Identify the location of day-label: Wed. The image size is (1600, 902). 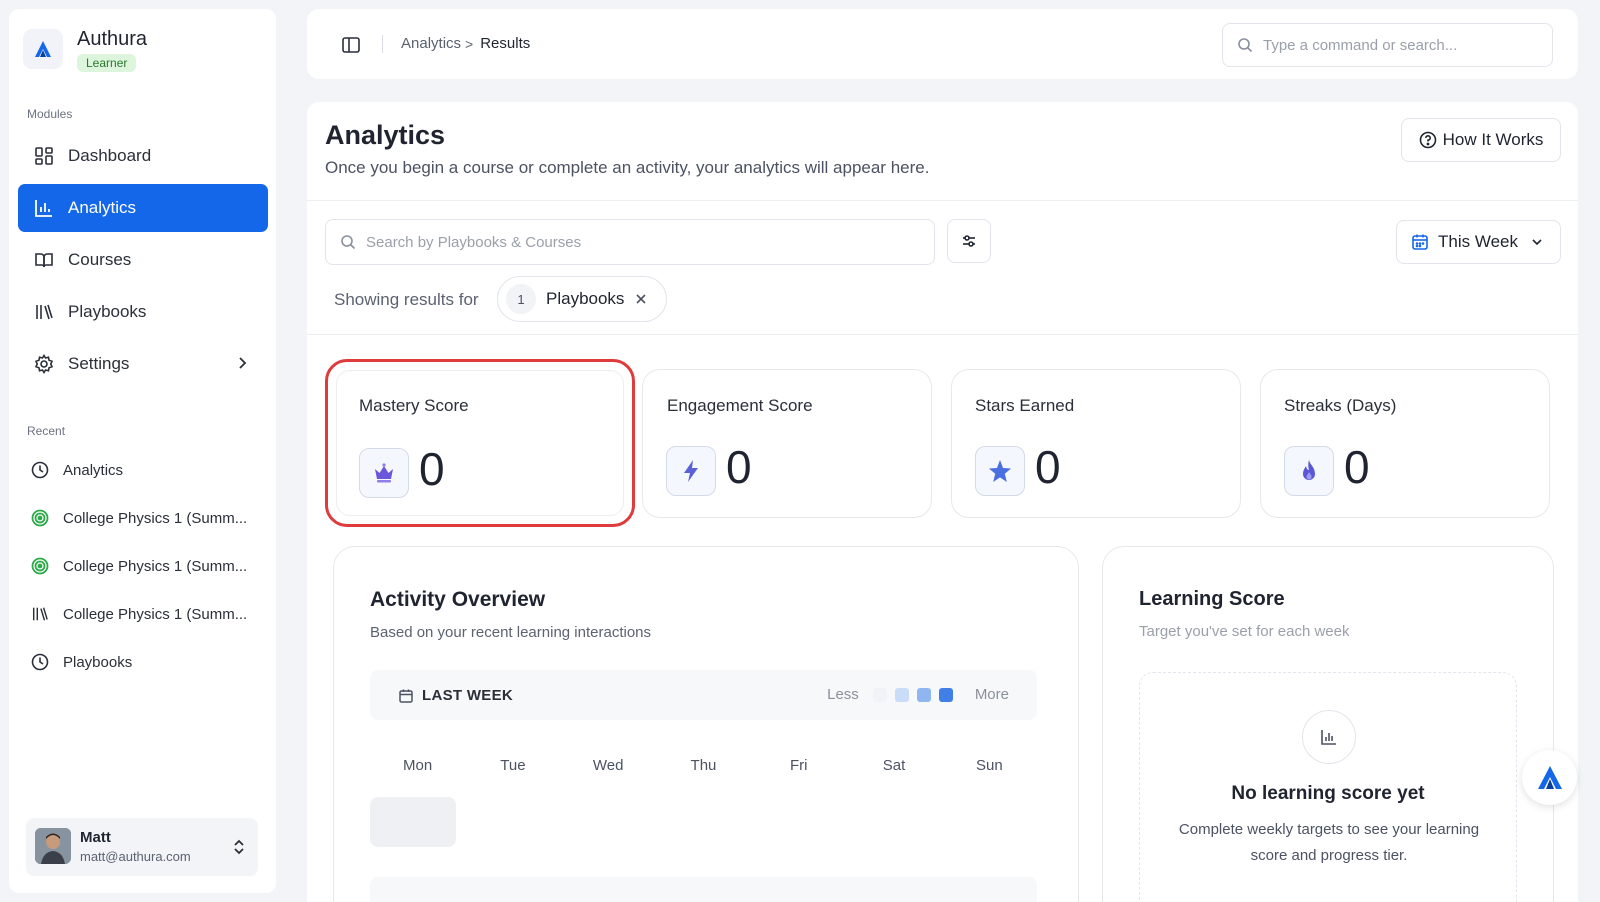
(608, 765).